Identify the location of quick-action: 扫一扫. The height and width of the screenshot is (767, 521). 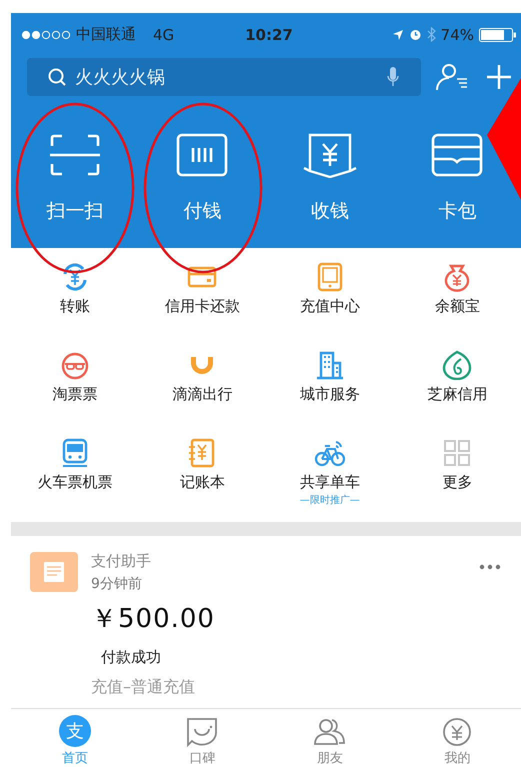
(74, 178).